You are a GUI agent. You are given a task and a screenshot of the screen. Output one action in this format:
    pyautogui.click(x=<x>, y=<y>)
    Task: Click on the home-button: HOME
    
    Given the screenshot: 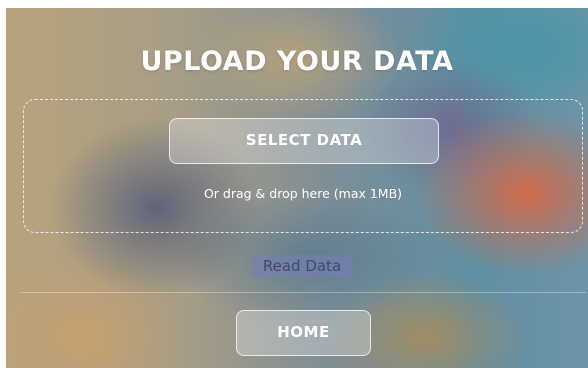 What is the action you would take?
    pyautogui.click(x=303, y=333)
    